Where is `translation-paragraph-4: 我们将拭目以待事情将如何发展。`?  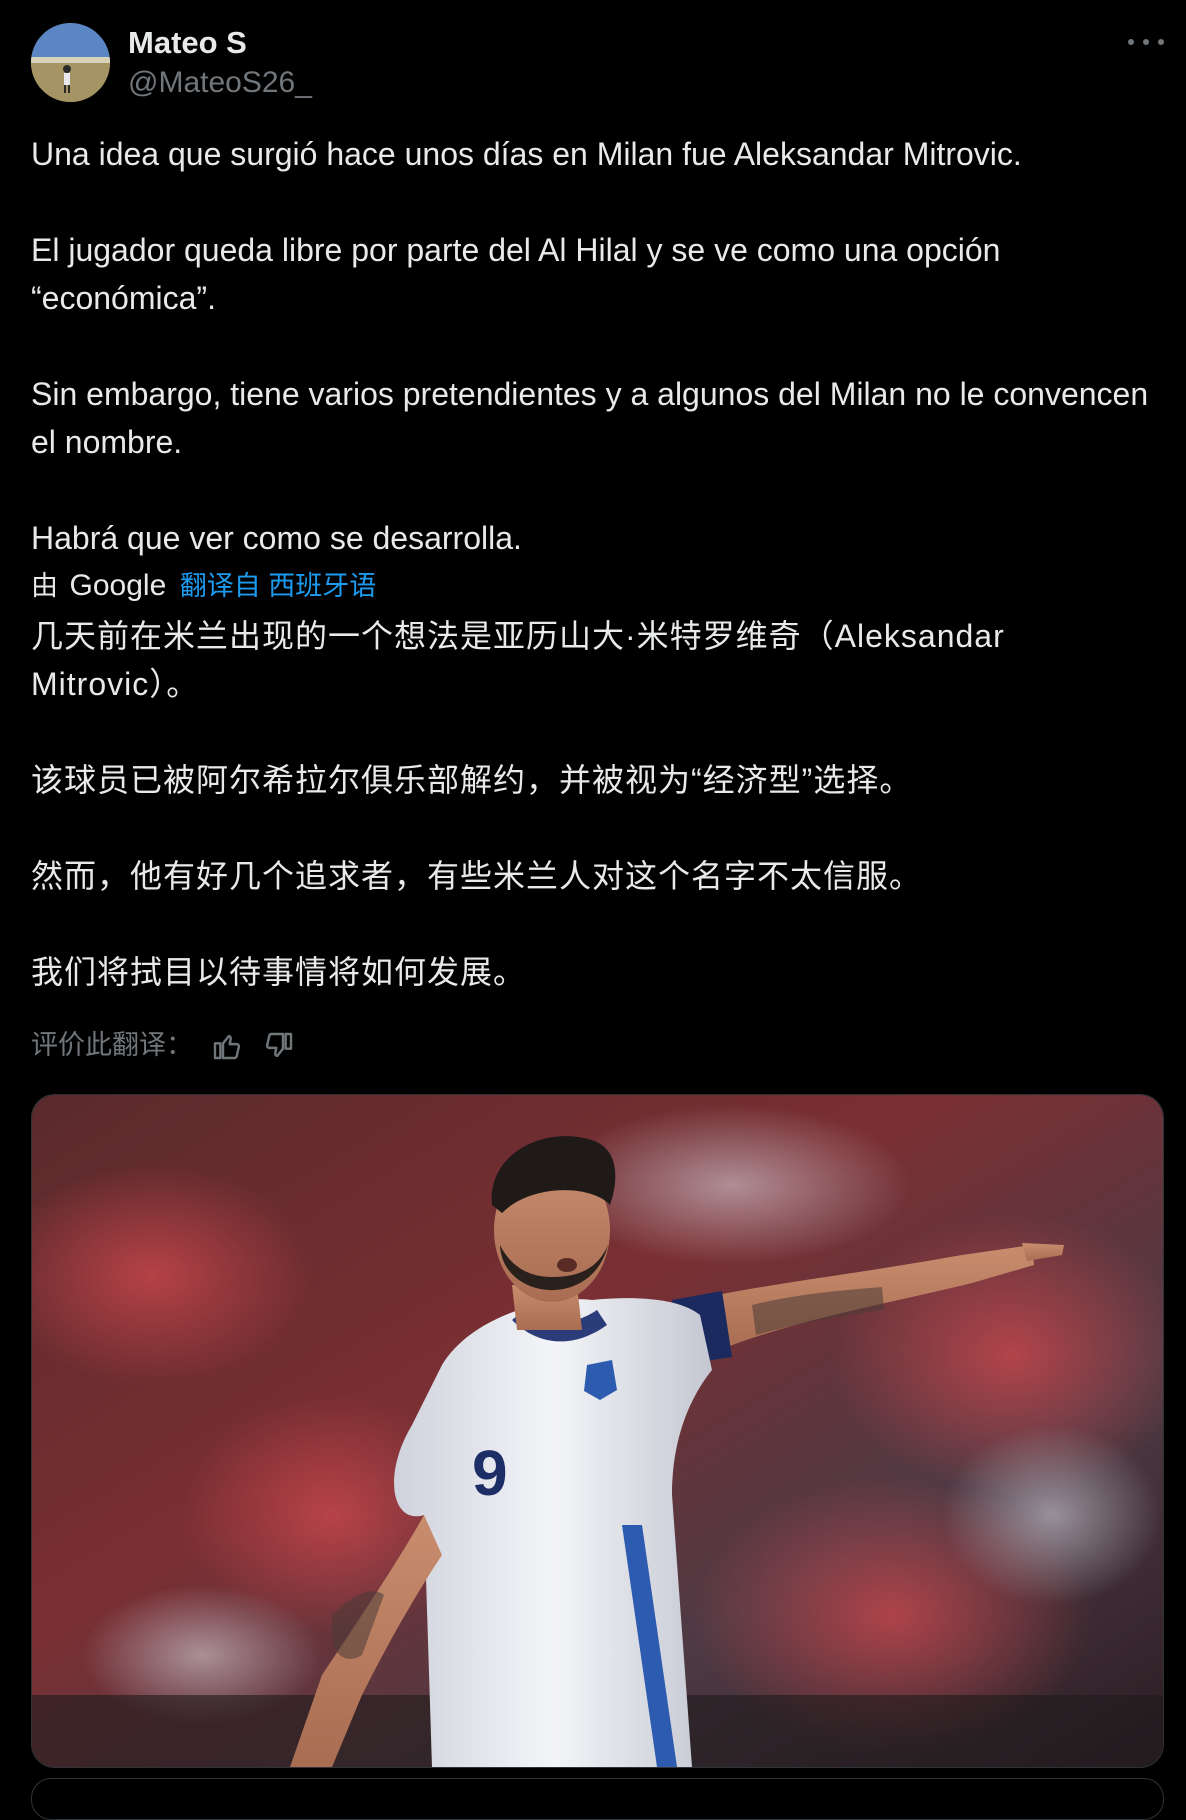 translation-paragraph-4: 我们将拭目以待事情将如何发展。 is located at coordinates (279, 972).